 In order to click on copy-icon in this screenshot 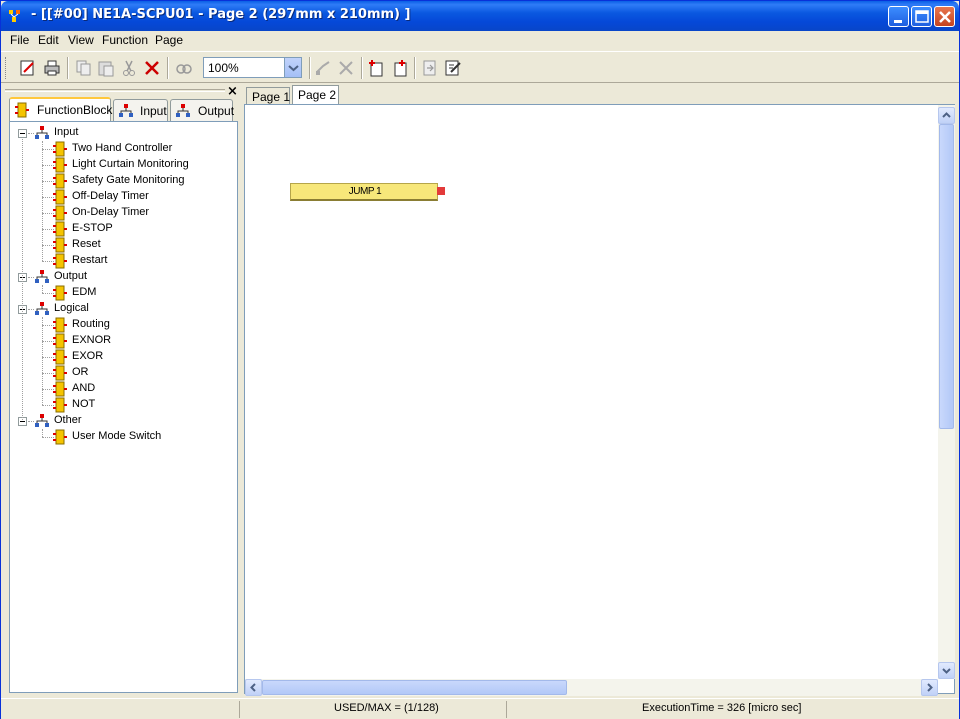, I will do `click(84, 68)`.